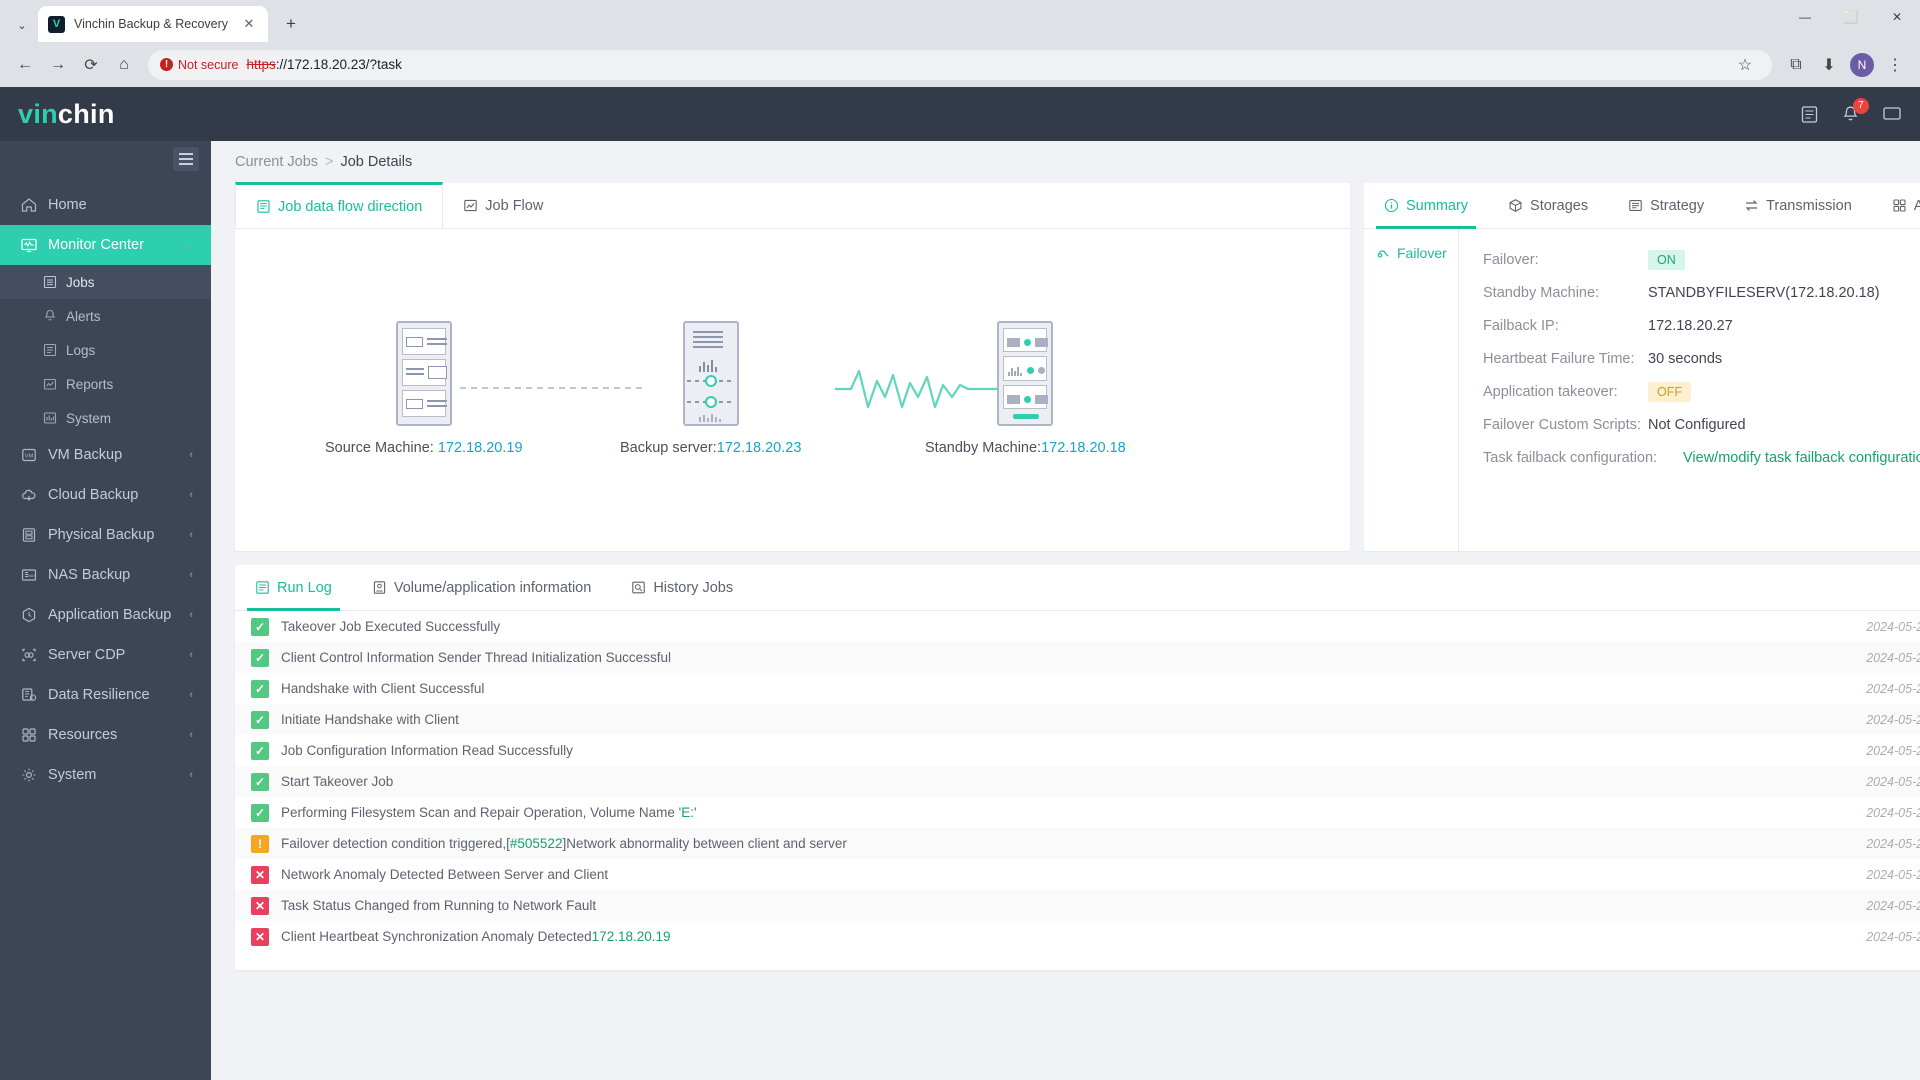  I want to click on documents-icon, so click(1809, 114).